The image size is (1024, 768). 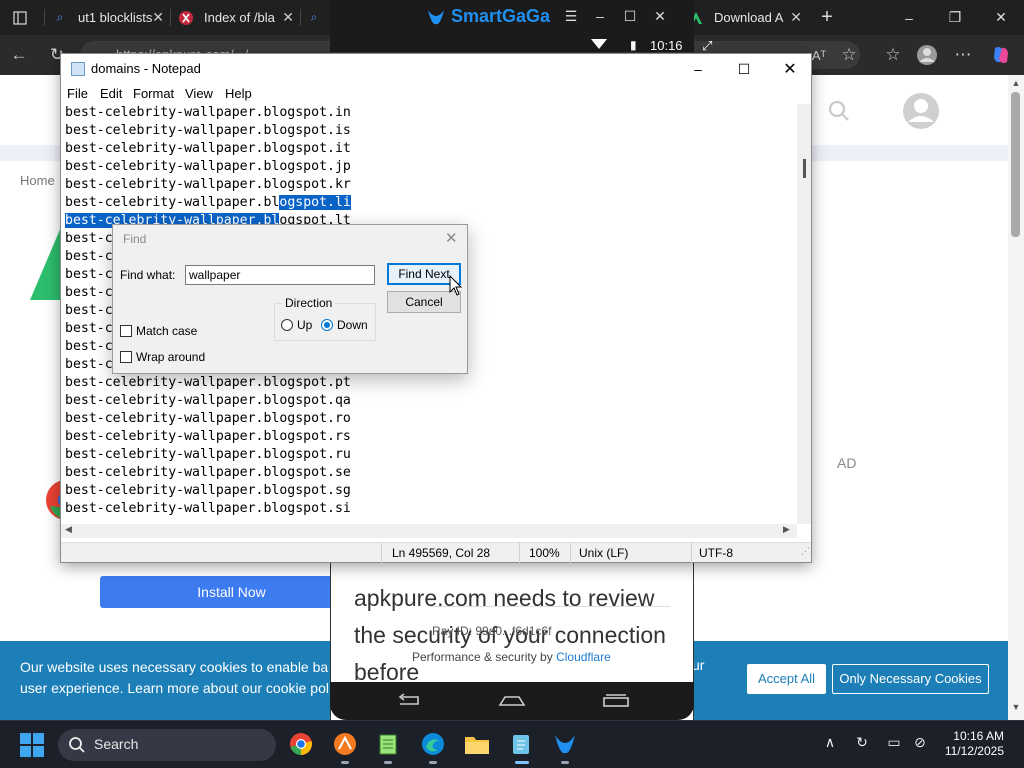 What do you see at coordinates (171, 357) in the screenshot?
I see `wrap-around-label: Wrap around` at bounding box center [171, 357].